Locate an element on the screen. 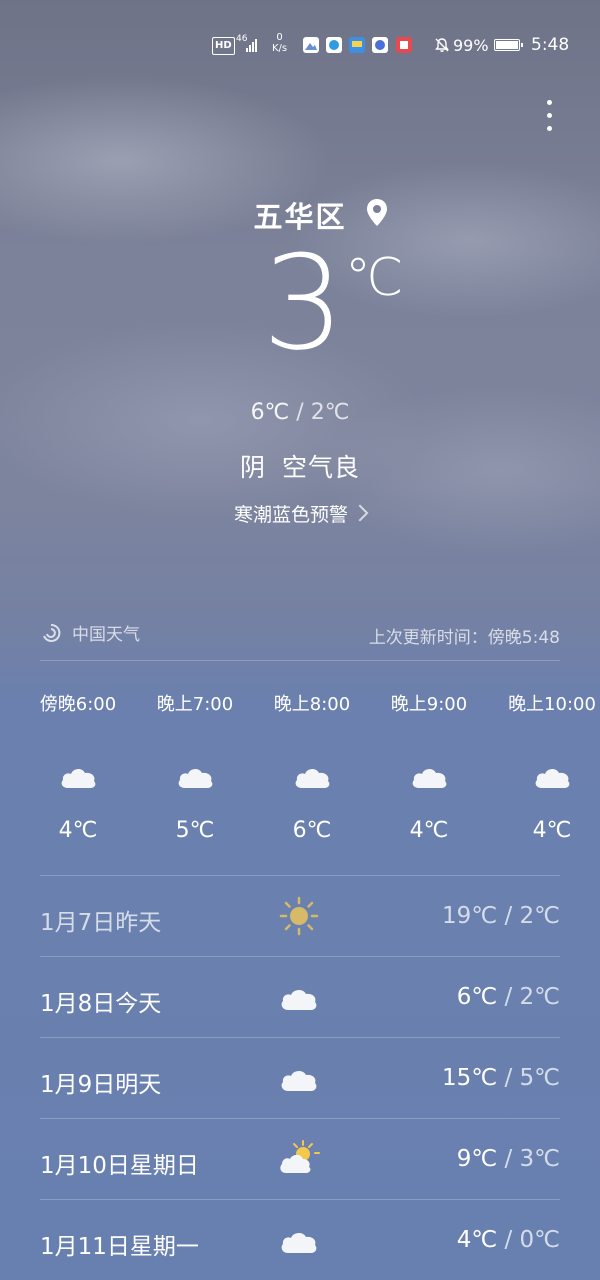 This screenshot has width=600, height=1280. daily-row-today: 1月8日今天 6℃ / 2℃ is located at coordinates (300, 996).